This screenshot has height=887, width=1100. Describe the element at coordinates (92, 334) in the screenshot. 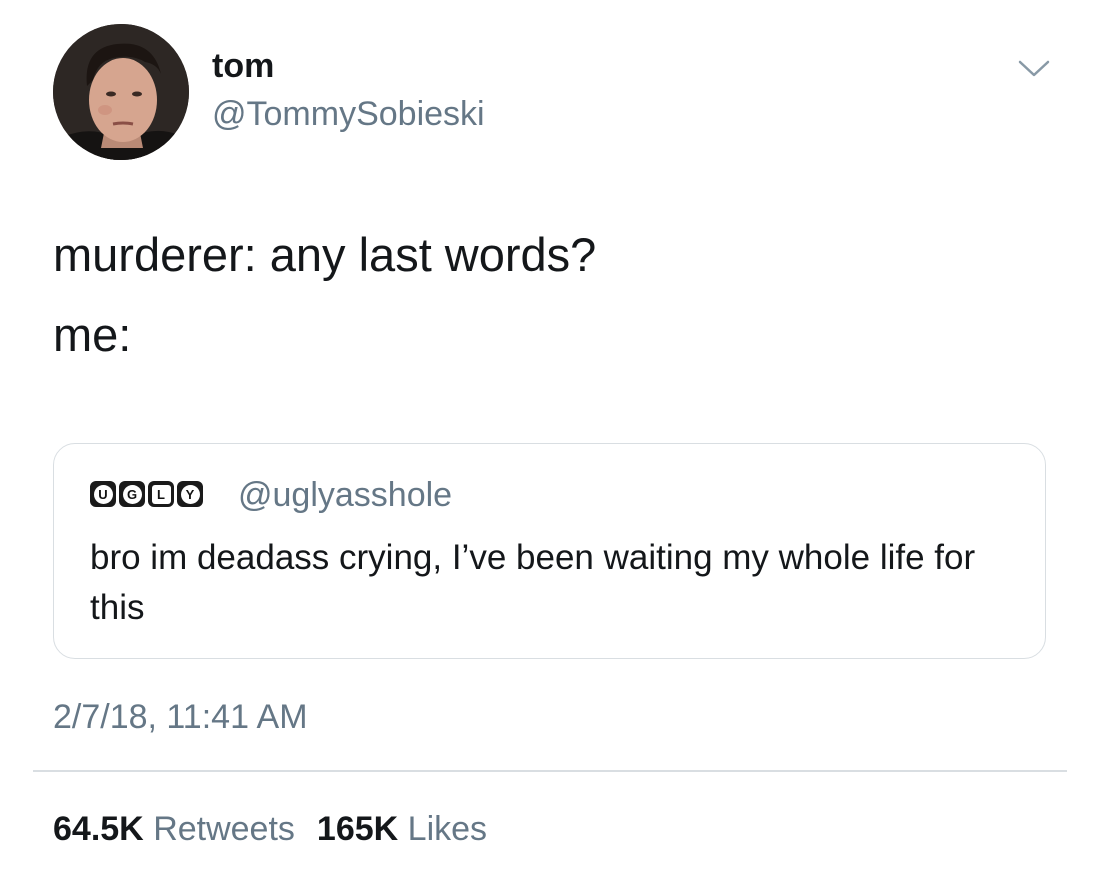

I see `tweet-text-line: me:` at that location.